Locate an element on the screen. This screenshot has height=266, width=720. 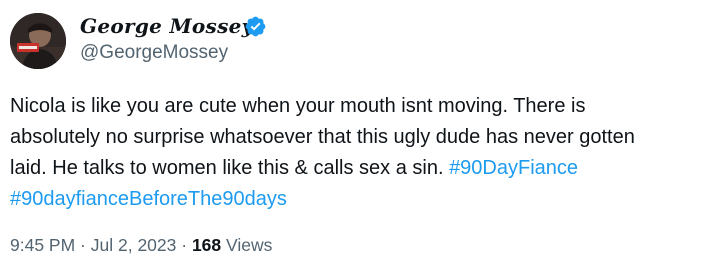
profile-photo-icon is located at coordinates (38, 41).